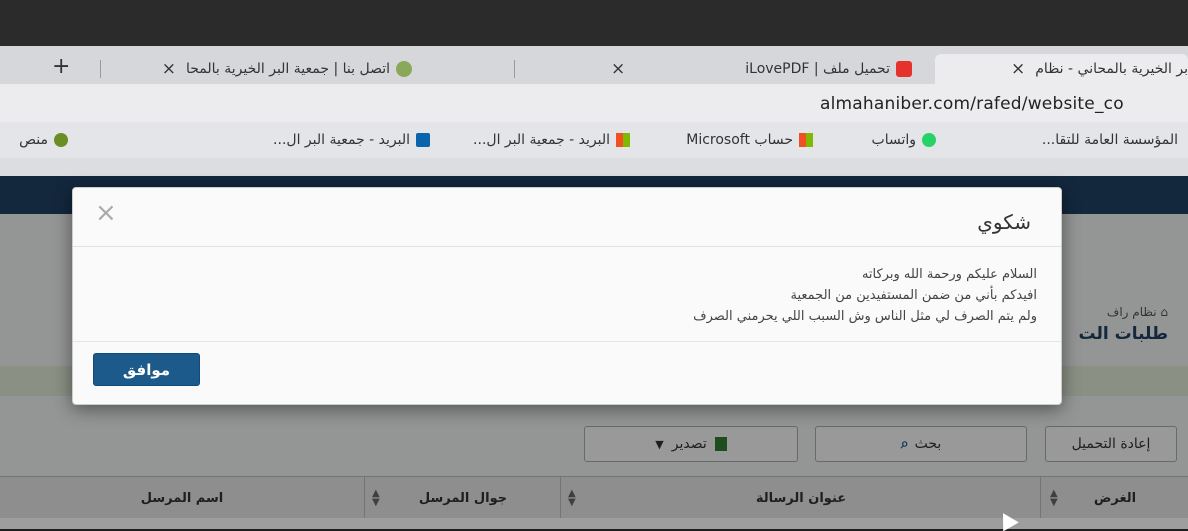 The image size is (1188, 531). I want to click on message-line: السلام عليكم ورحمة الله وبركاته, so click(949, 274).